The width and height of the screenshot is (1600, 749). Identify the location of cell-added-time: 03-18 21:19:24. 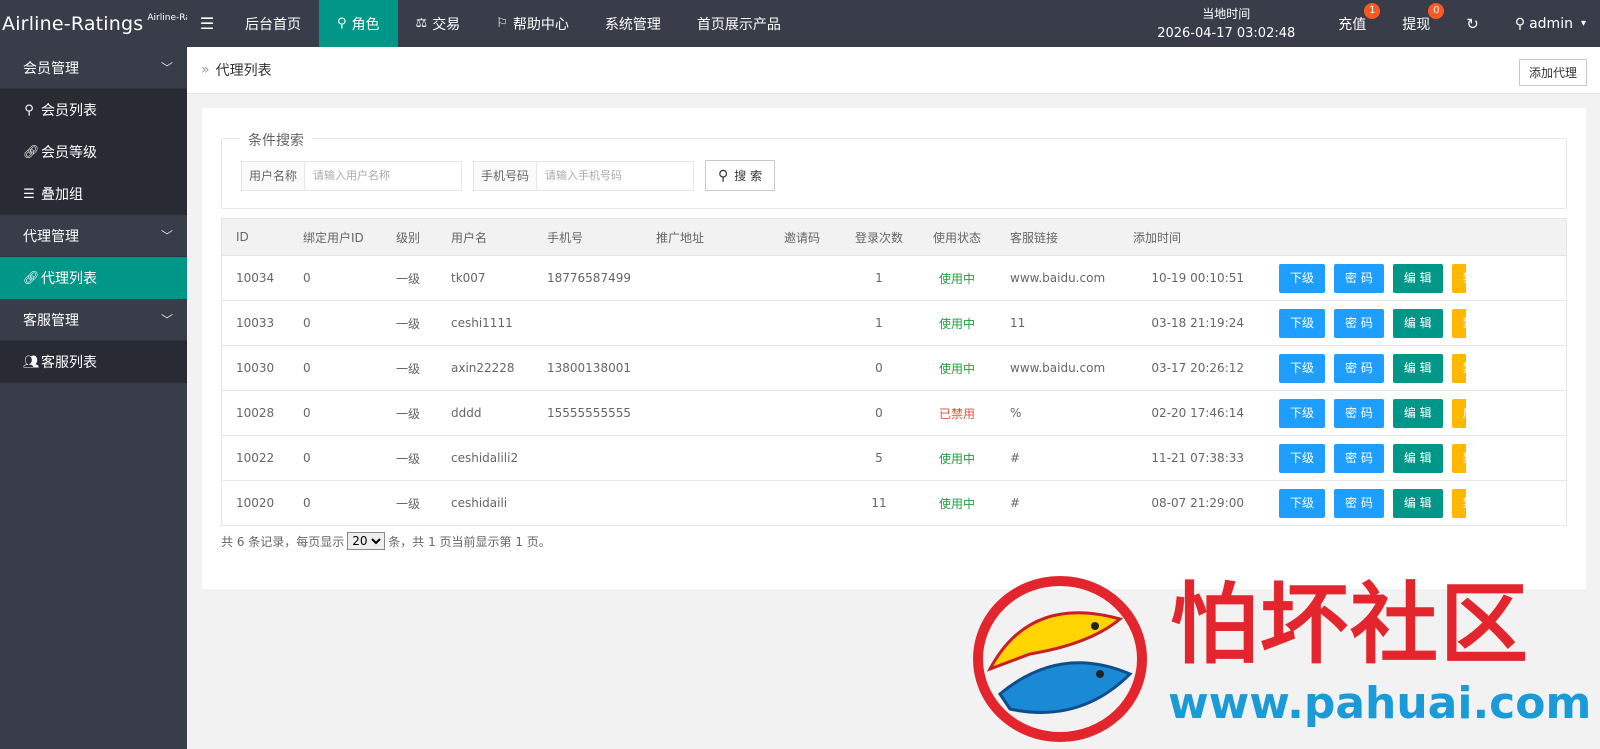
(1197, 323).